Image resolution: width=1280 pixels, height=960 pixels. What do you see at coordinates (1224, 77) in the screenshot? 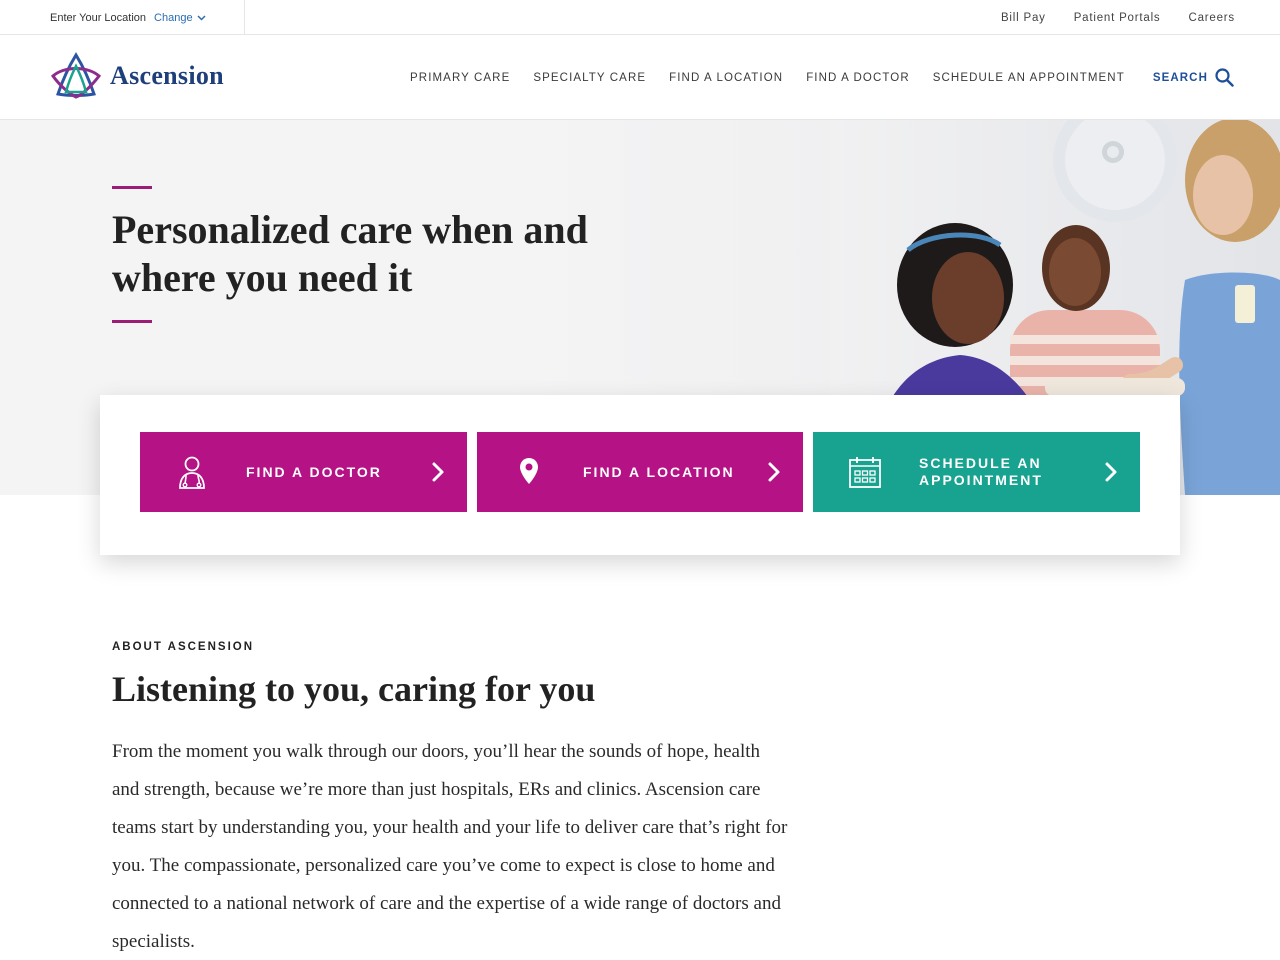
I see `search-icon` at bounding box center [1224, 77].